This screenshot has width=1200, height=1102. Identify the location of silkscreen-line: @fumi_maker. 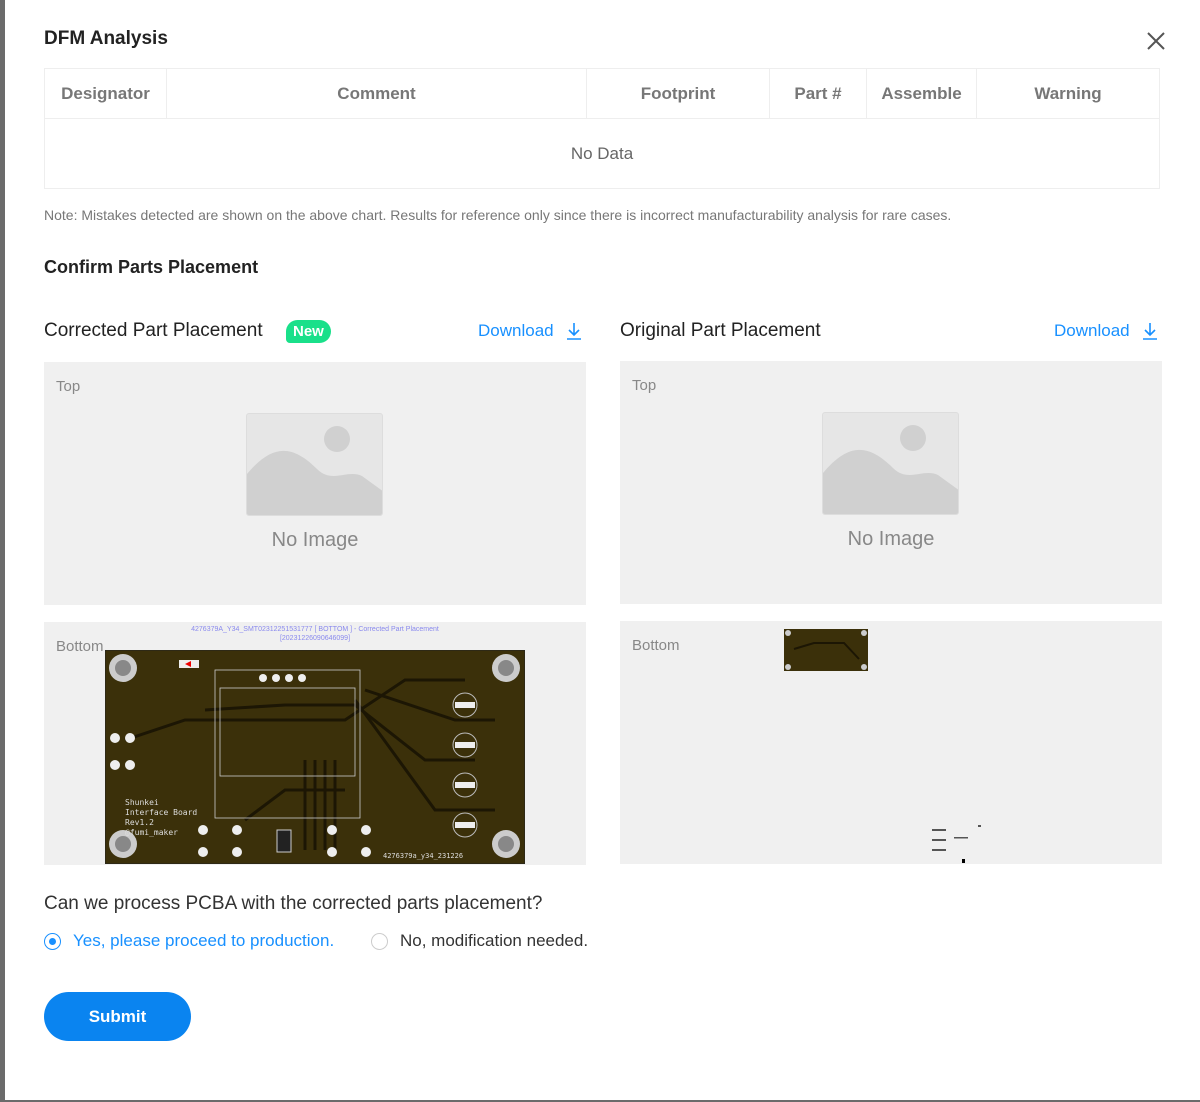
(151, 832).